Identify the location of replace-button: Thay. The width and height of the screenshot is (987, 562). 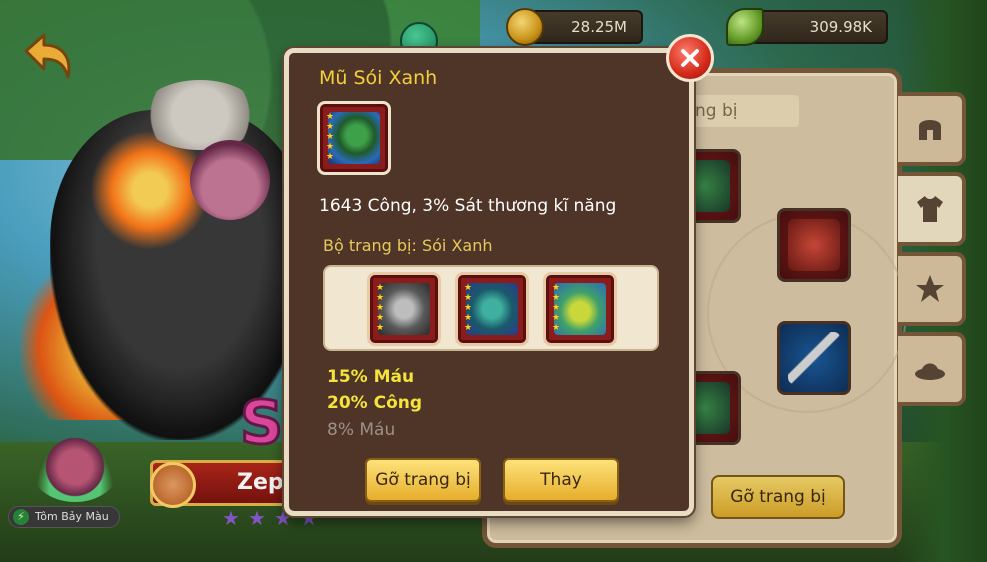
(561, 480).